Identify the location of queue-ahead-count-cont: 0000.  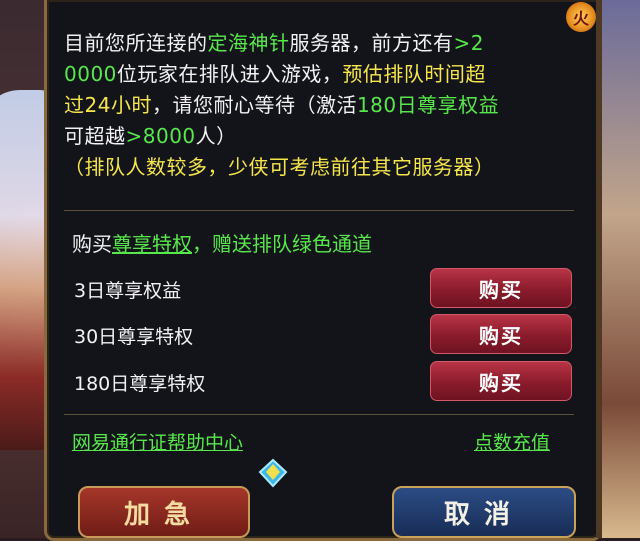
(90, 74).